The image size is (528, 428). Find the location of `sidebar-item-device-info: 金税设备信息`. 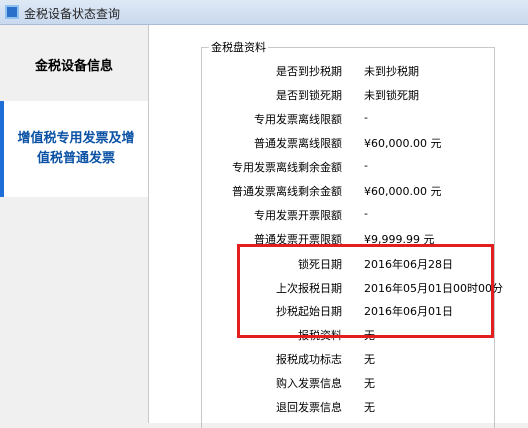

sidebar-item-device-info: 金税设备信息 is located at coordinates (74, 64).